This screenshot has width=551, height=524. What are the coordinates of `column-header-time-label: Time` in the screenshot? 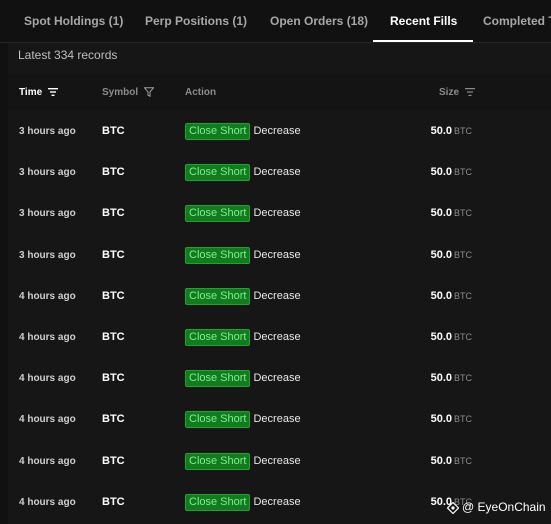 It's located at (31, 92).